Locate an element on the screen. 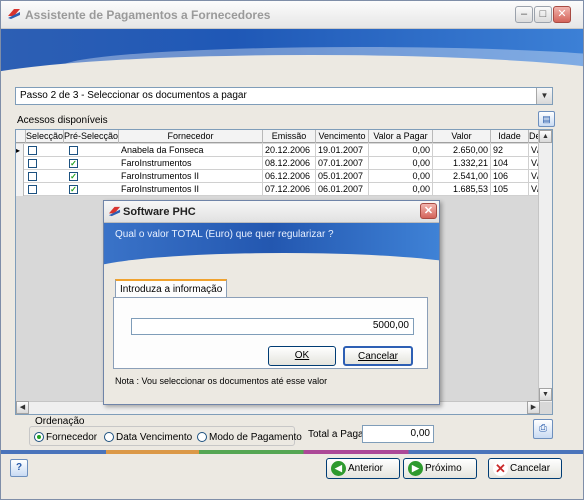  minimize-button: – is located at coordinates (524, 14).